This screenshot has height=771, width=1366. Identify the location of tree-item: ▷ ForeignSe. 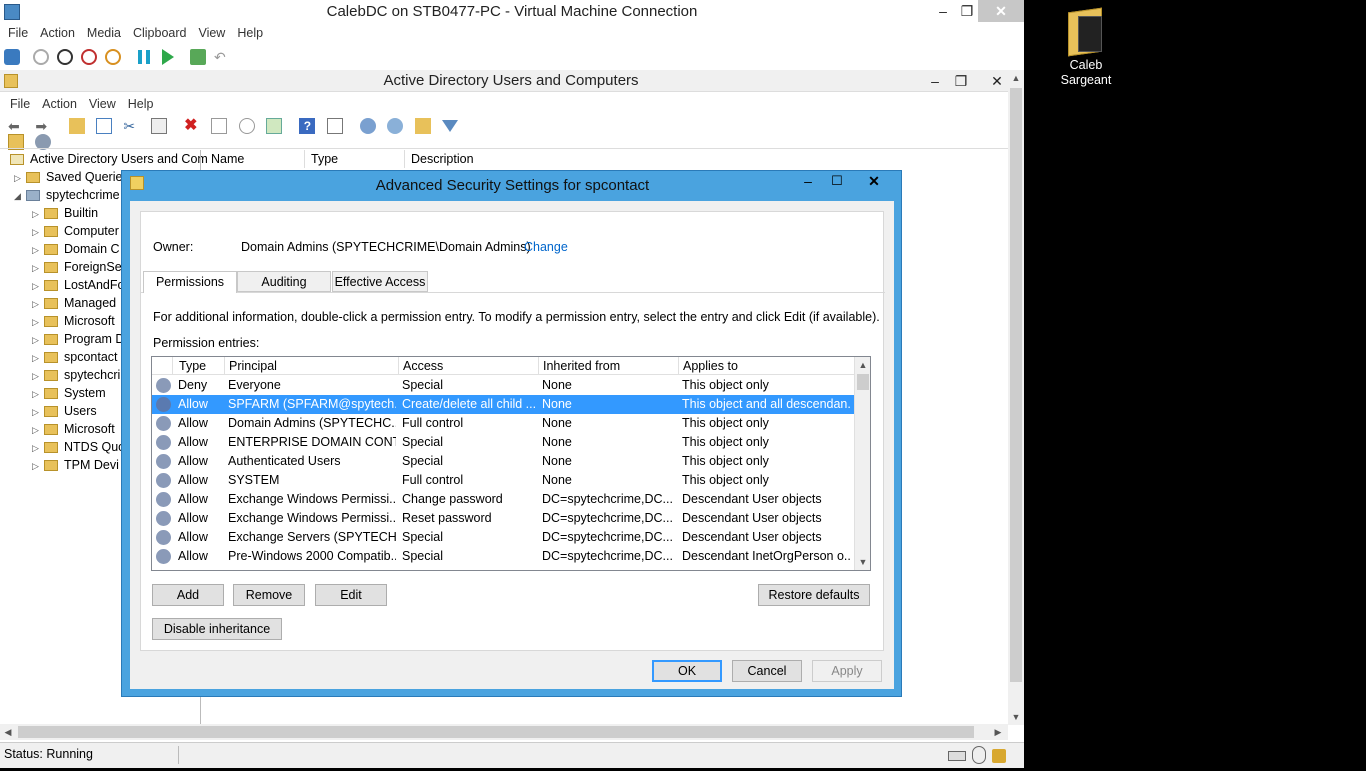
(77, 267).